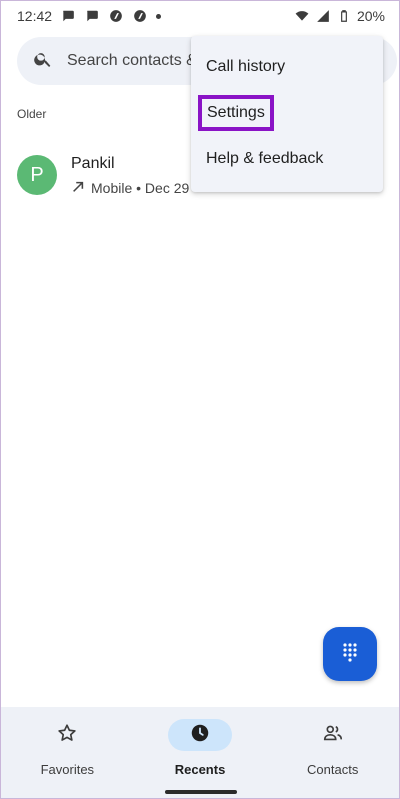  I want to click on nav-label: Favorites, so click(67, 769).